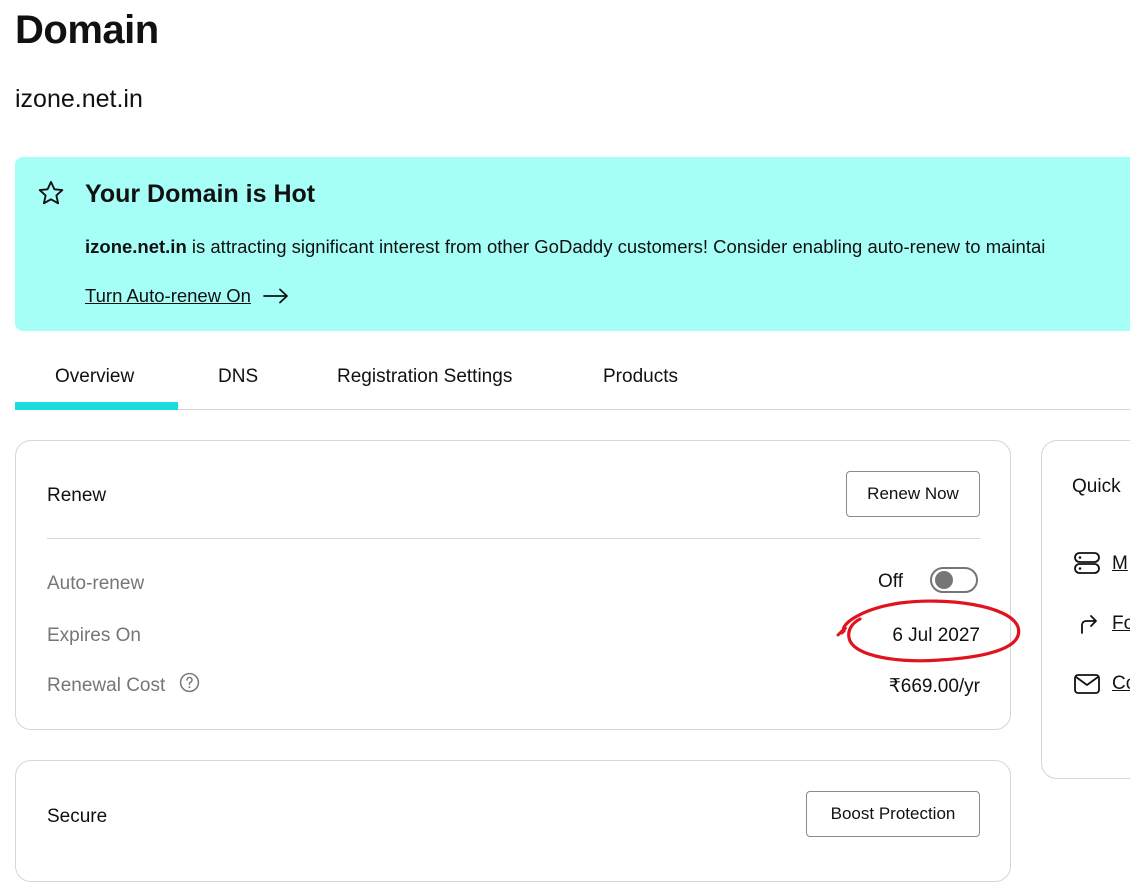 The image size is (1130, 882). What do you see at coordinates (200, 194) in the screenshot?
I see `banner-title: Your Domain is Hot` at bounding box center [200, 194].